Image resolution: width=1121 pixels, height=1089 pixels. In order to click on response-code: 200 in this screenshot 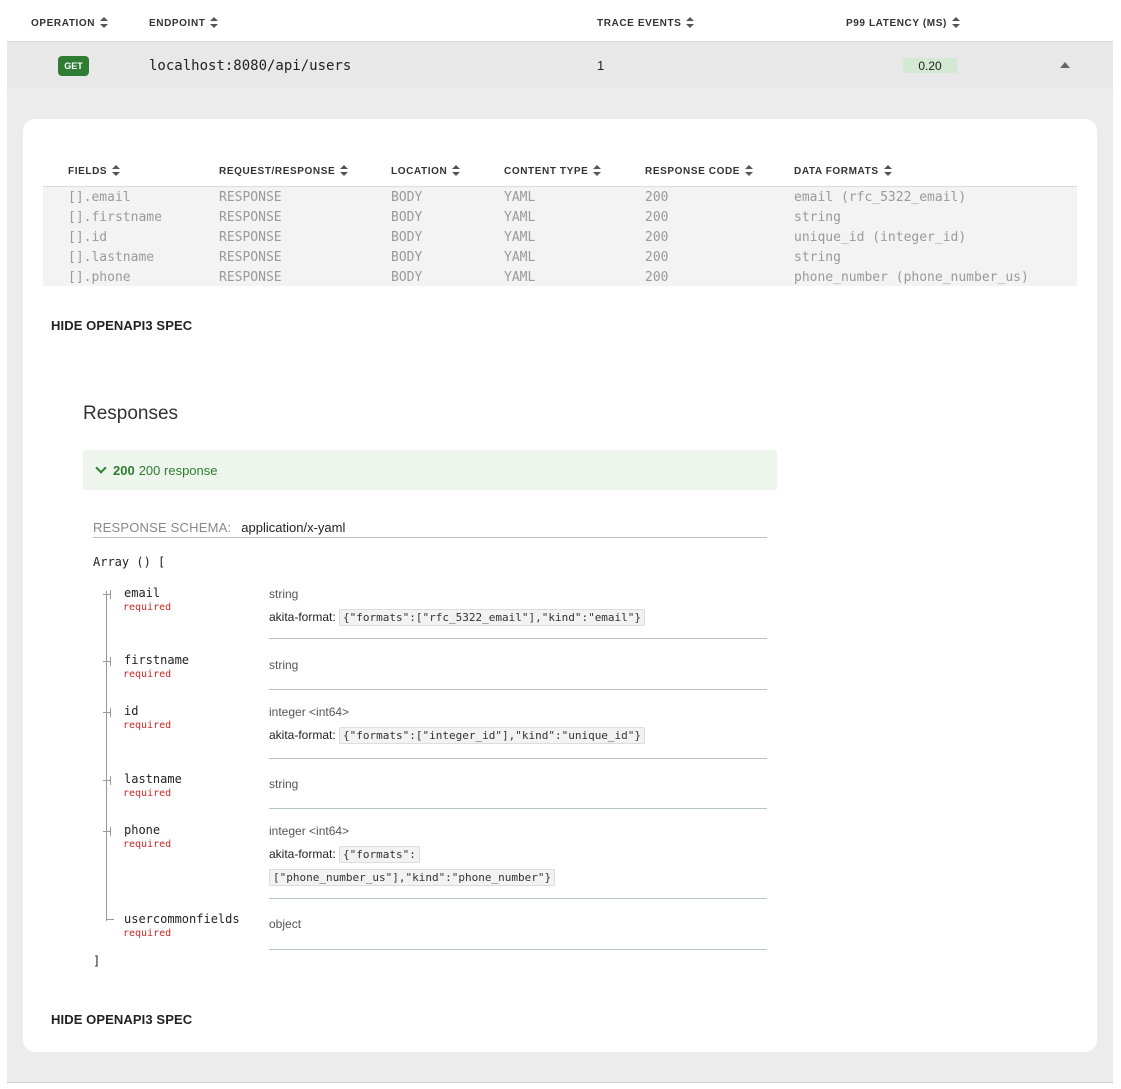, I will do `click(124, 470)`.